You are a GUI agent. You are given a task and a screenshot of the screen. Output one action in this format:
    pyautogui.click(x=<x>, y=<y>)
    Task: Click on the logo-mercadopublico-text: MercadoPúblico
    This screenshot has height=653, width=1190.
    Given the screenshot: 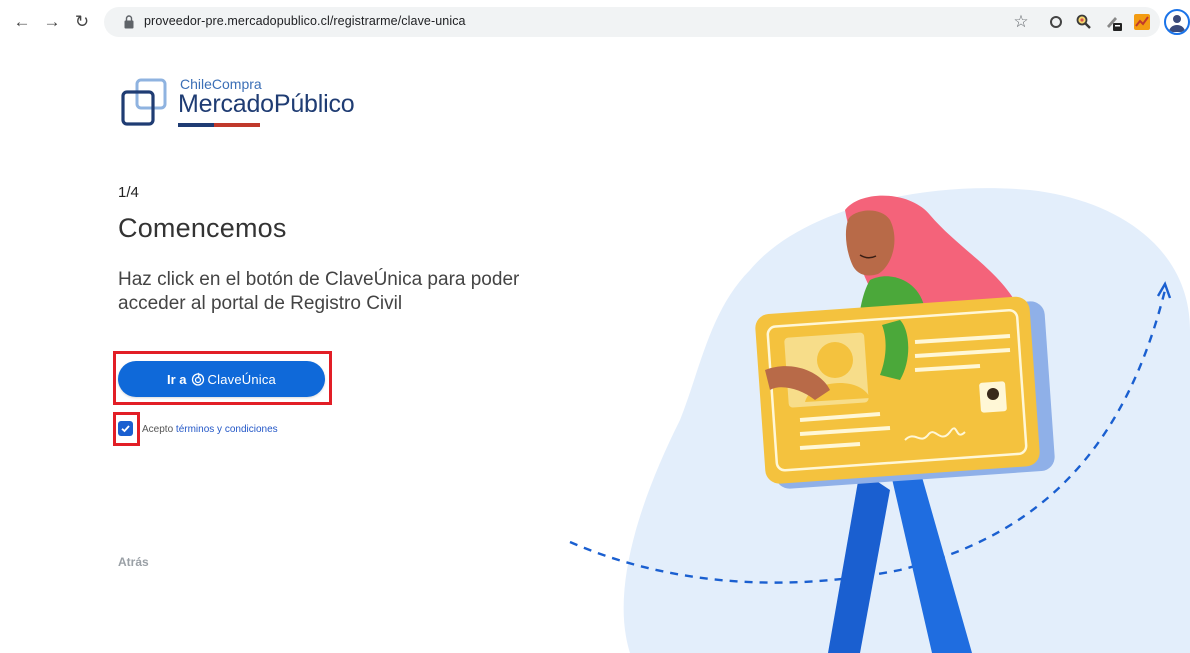 What is the action you would take?
    pyautogui.click(x=266, y=104)
    